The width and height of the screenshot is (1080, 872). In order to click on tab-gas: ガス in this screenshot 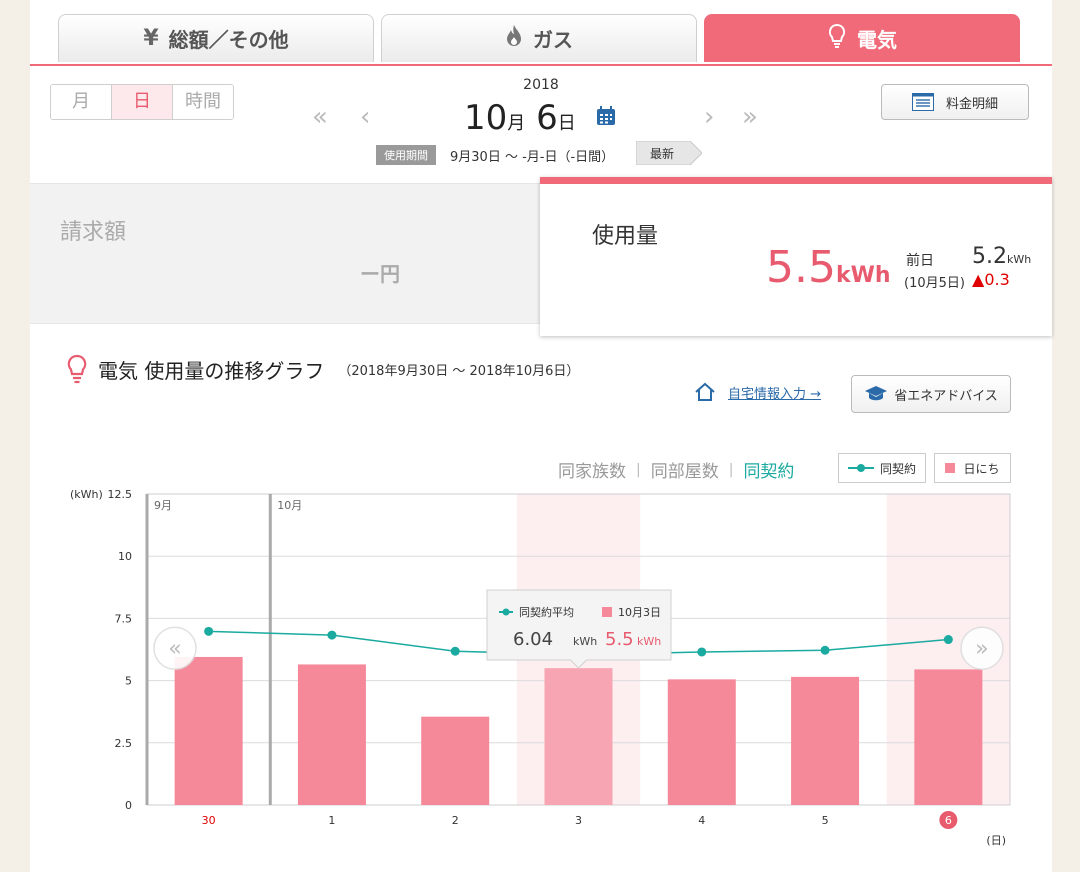, I will do `click(539, 38)`.